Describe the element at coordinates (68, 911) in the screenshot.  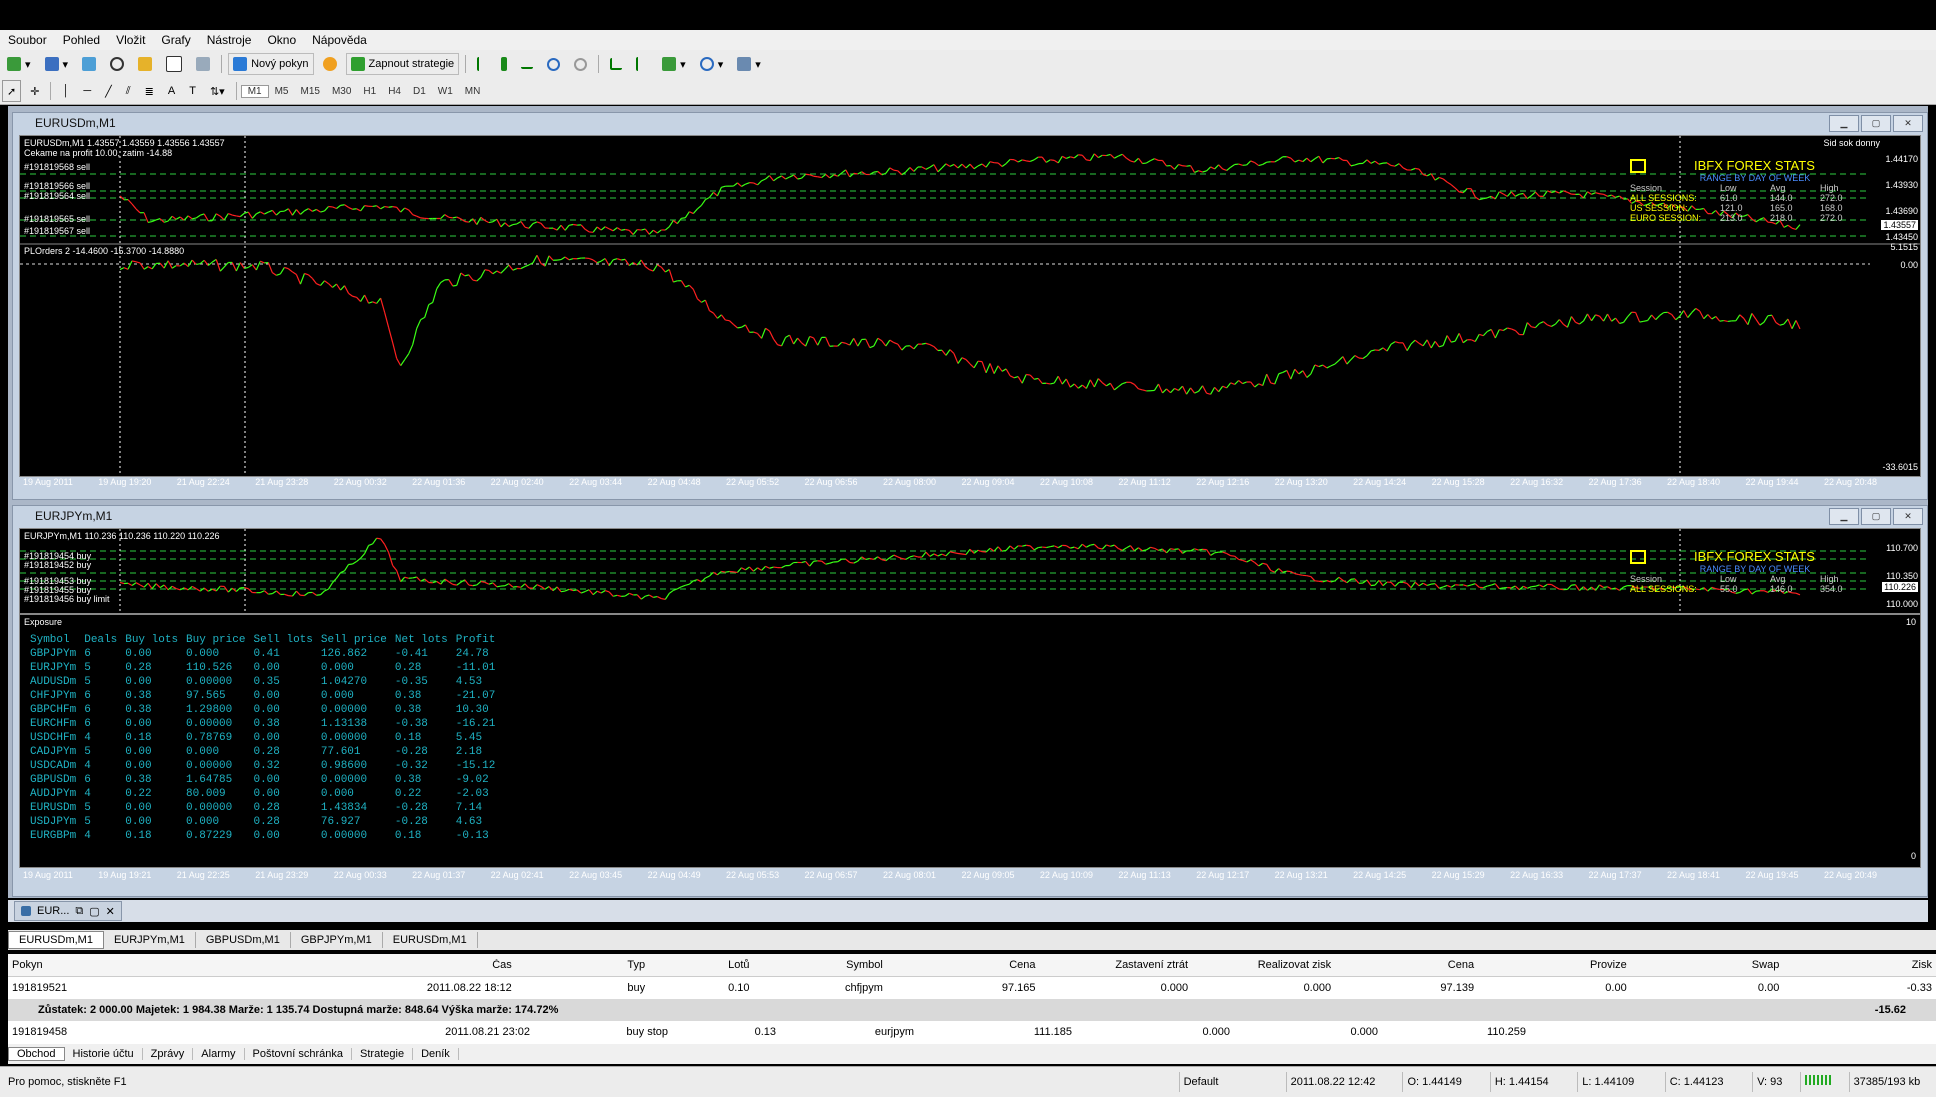
I see `minimized-window: EUR... ⧉ ▢ ✕` at that location.